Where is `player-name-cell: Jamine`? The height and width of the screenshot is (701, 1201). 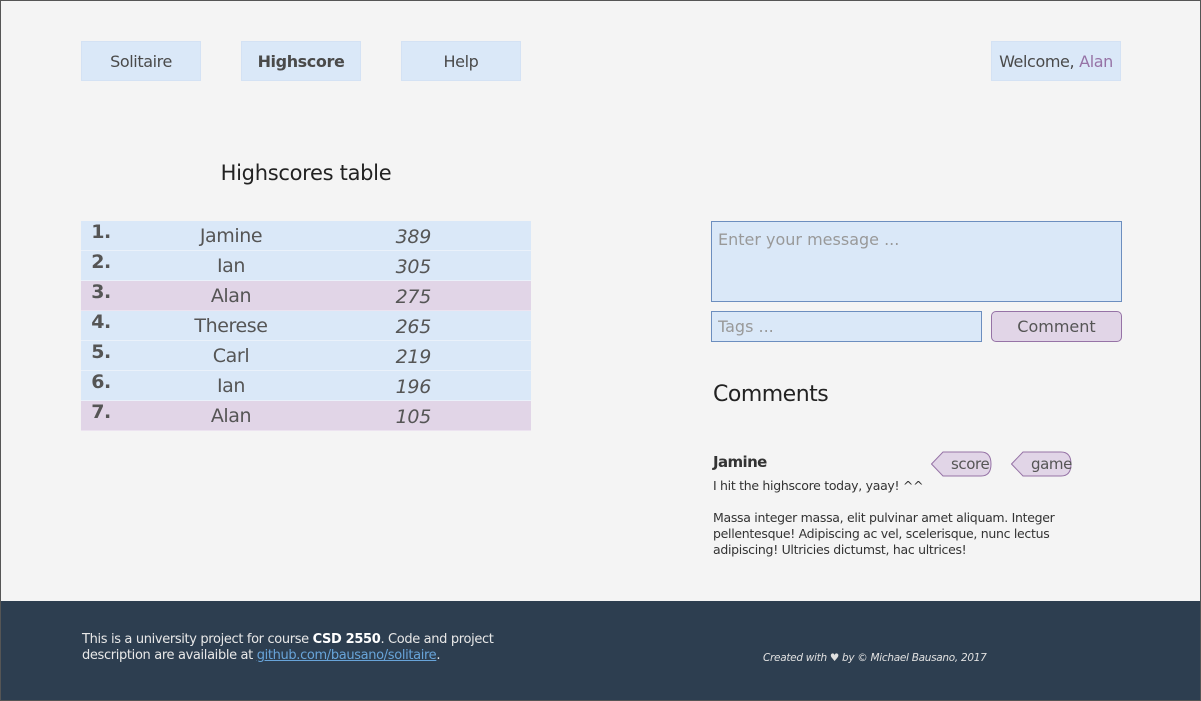
player-name-cell: Jamine is located at coordinates (231, 236).